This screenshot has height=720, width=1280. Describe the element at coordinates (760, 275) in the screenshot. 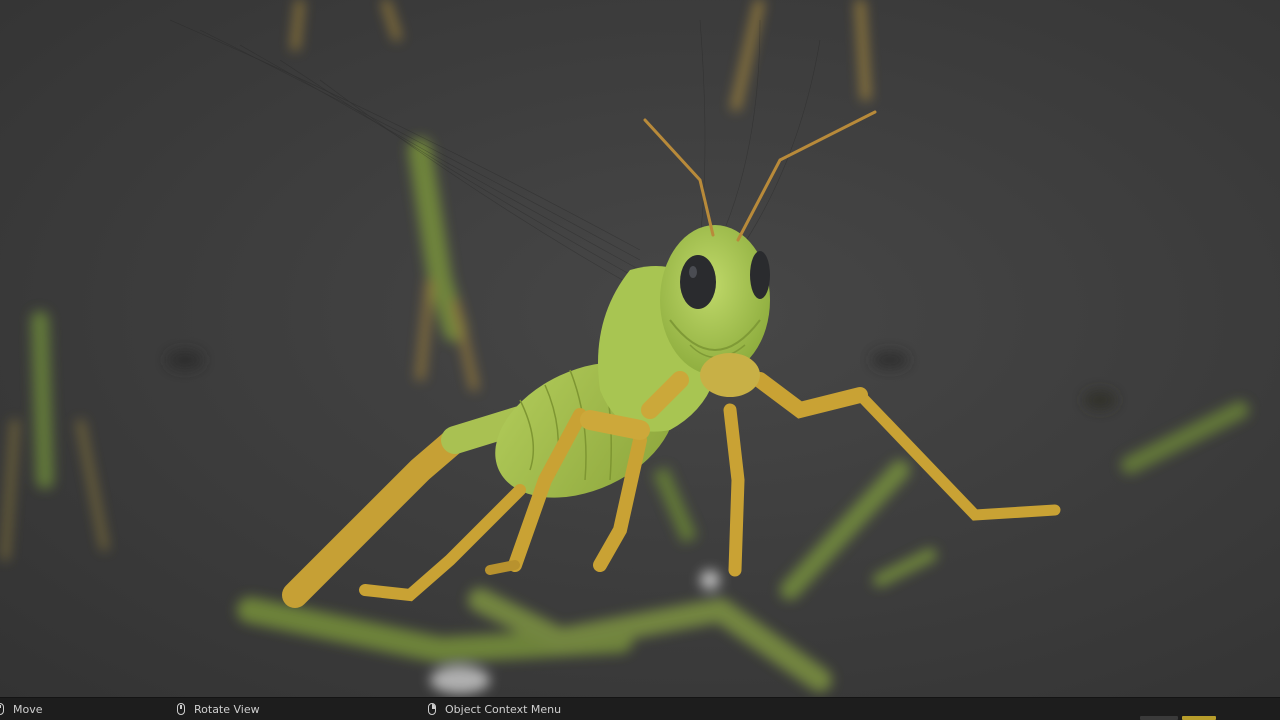

I see `eye-right` at that location.